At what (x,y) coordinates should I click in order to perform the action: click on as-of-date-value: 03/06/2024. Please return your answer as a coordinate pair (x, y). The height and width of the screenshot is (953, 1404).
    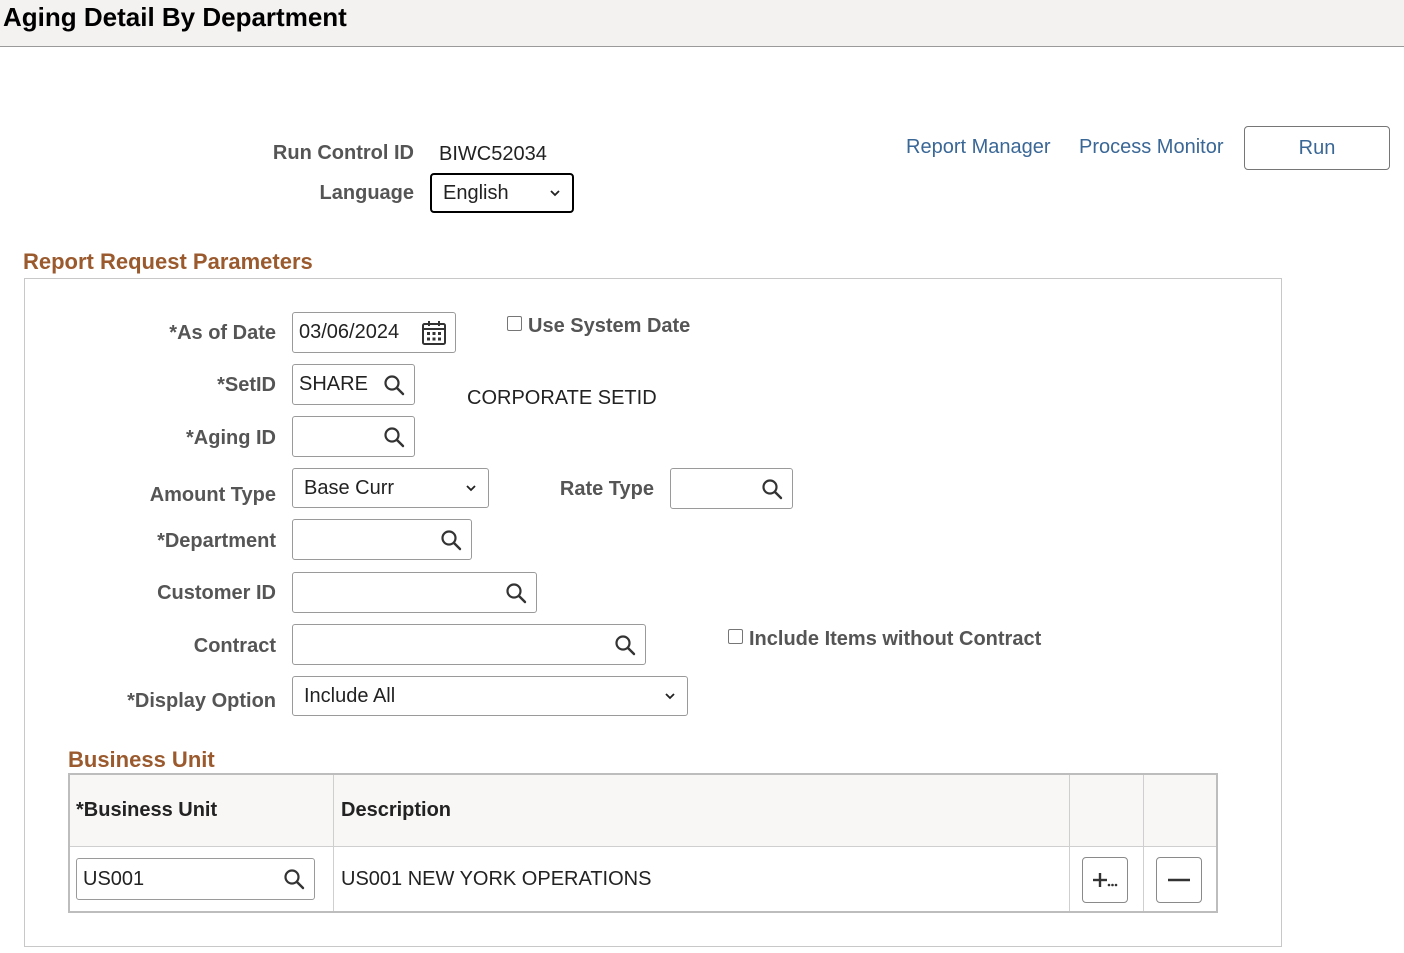
    Looking at the image, I should click on (349, 332).